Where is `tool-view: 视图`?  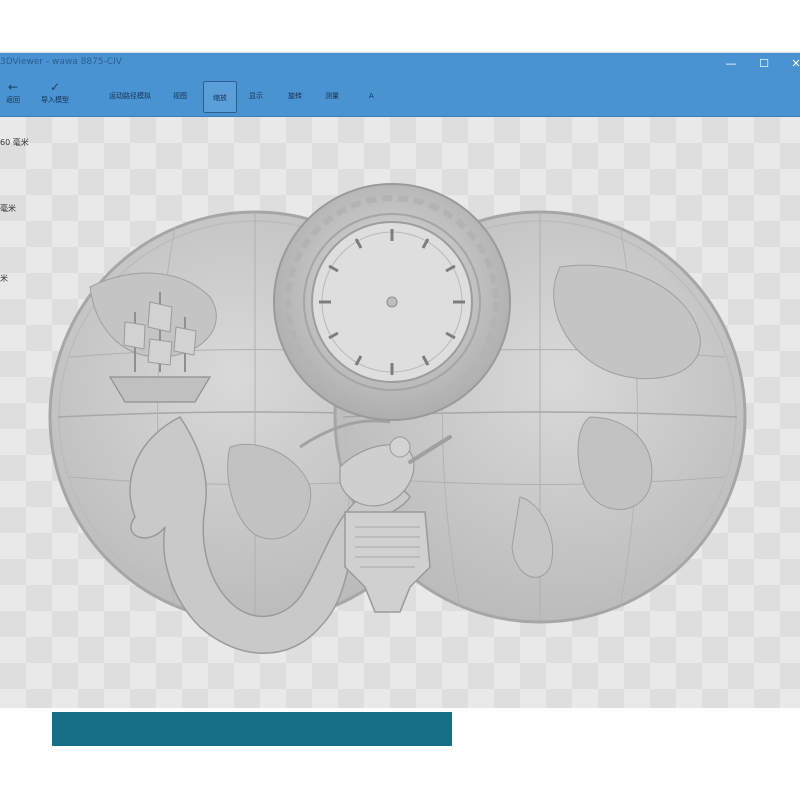 tool-view: 视图 is located at coordinates (180, 96).